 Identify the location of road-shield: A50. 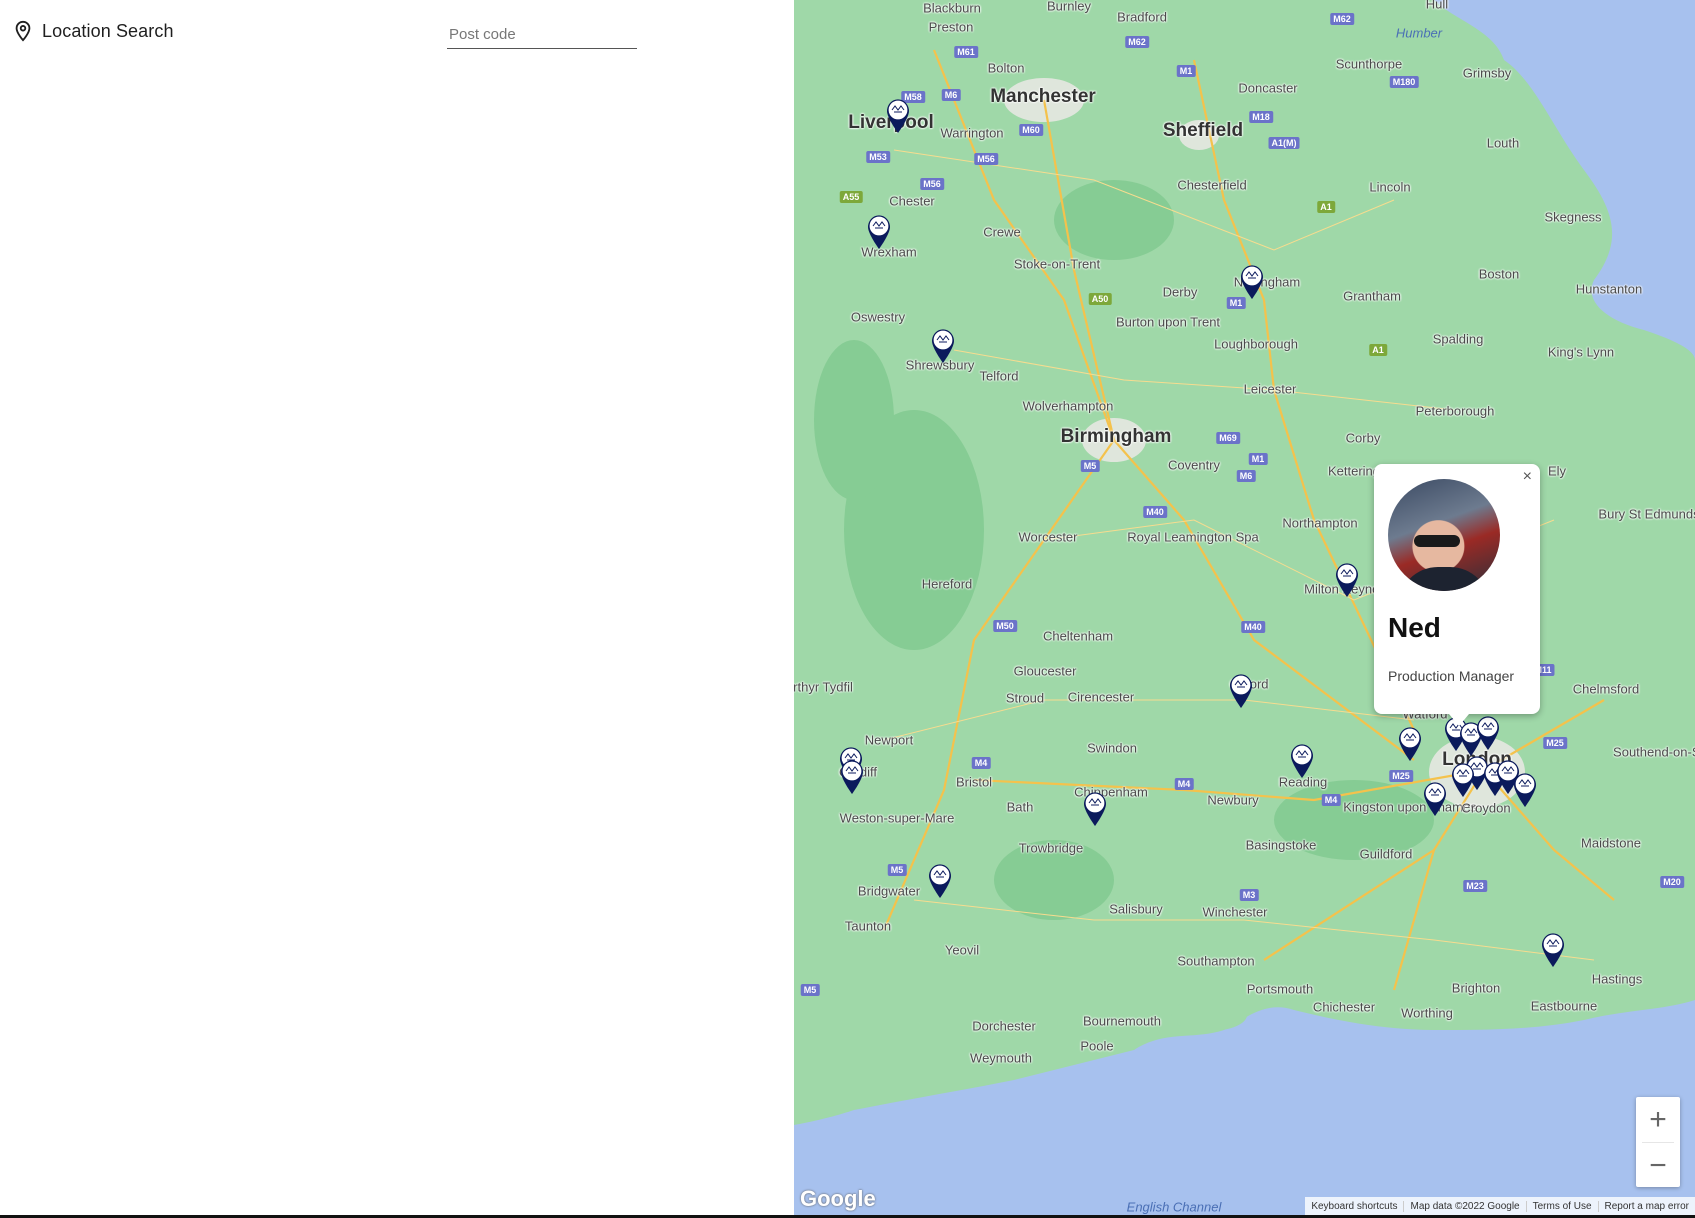
(1100, 299).